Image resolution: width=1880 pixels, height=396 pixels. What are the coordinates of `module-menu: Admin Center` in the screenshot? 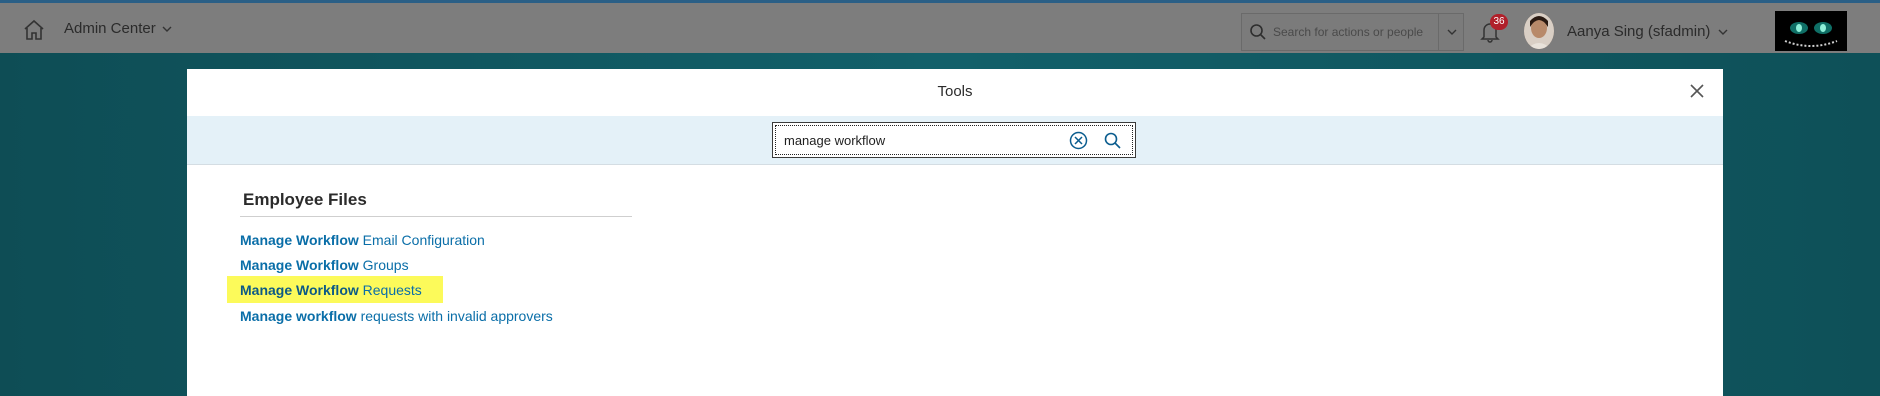 It's located at (118, 28).